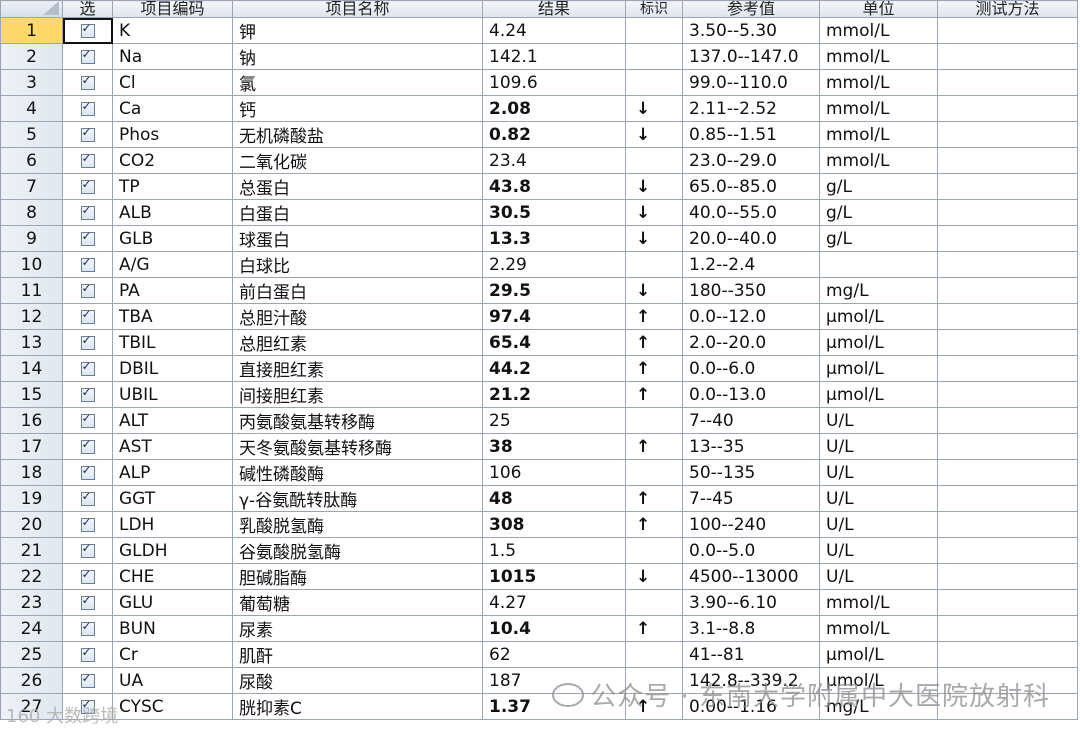 The width and height of the screenshot is (1080, 735). I want to click on item-code: TP, so click(172, 186).